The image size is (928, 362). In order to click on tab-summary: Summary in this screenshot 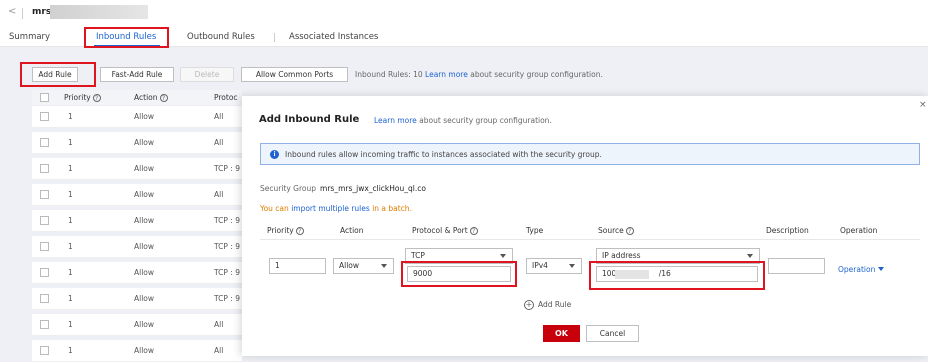, I will do `click(29, 37)`.